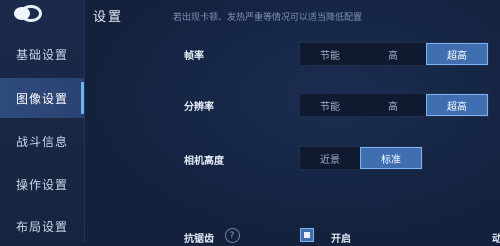  Describe the element at coordinates (199, 107) in the screenshot. I see `resolution-label: 分辨率` at that location.